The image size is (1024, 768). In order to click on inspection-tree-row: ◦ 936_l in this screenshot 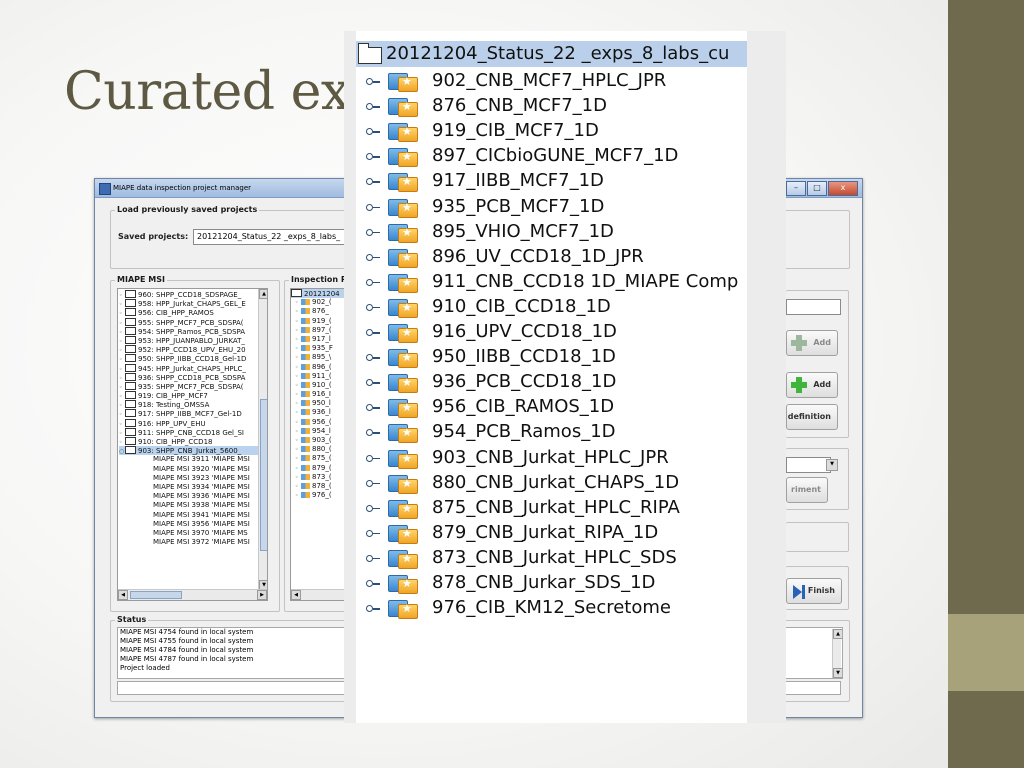, I will do `click(319, 412)`.